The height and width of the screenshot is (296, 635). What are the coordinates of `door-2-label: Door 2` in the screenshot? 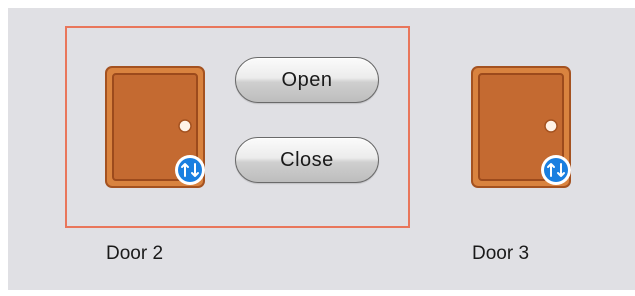 It's located at (135, 253).